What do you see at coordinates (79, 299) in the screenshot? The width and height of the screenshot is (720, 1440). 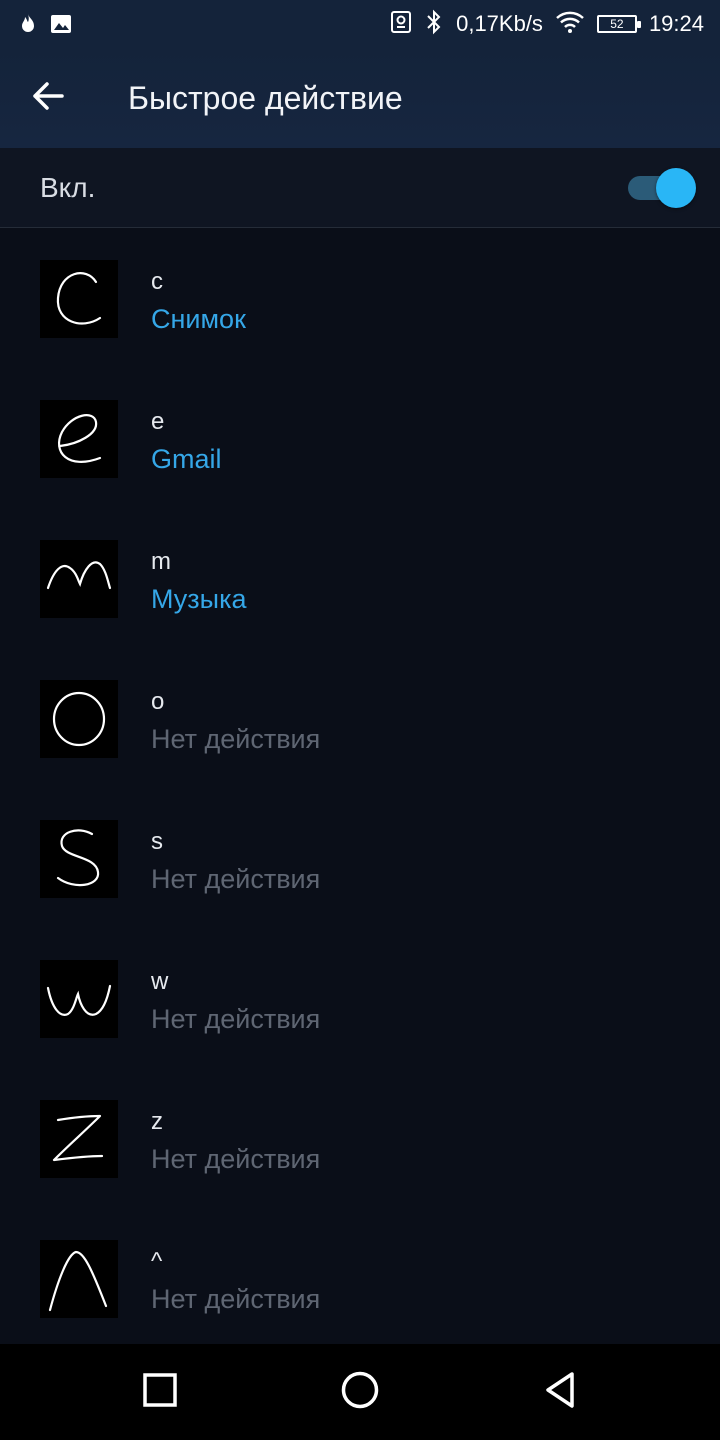 I see `gesture-c-icon` at bounding box center [79, 299].